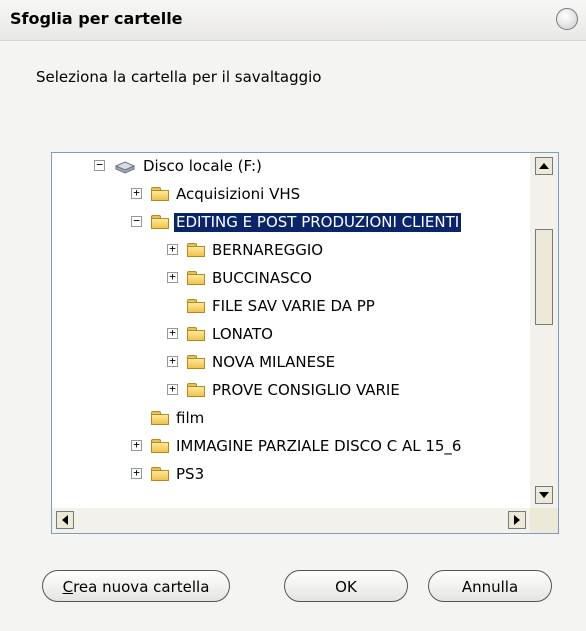 This screenshot has height=631, width=586. I want to click on title-bar: Sfoglia per cartelle, so click(293, 20).